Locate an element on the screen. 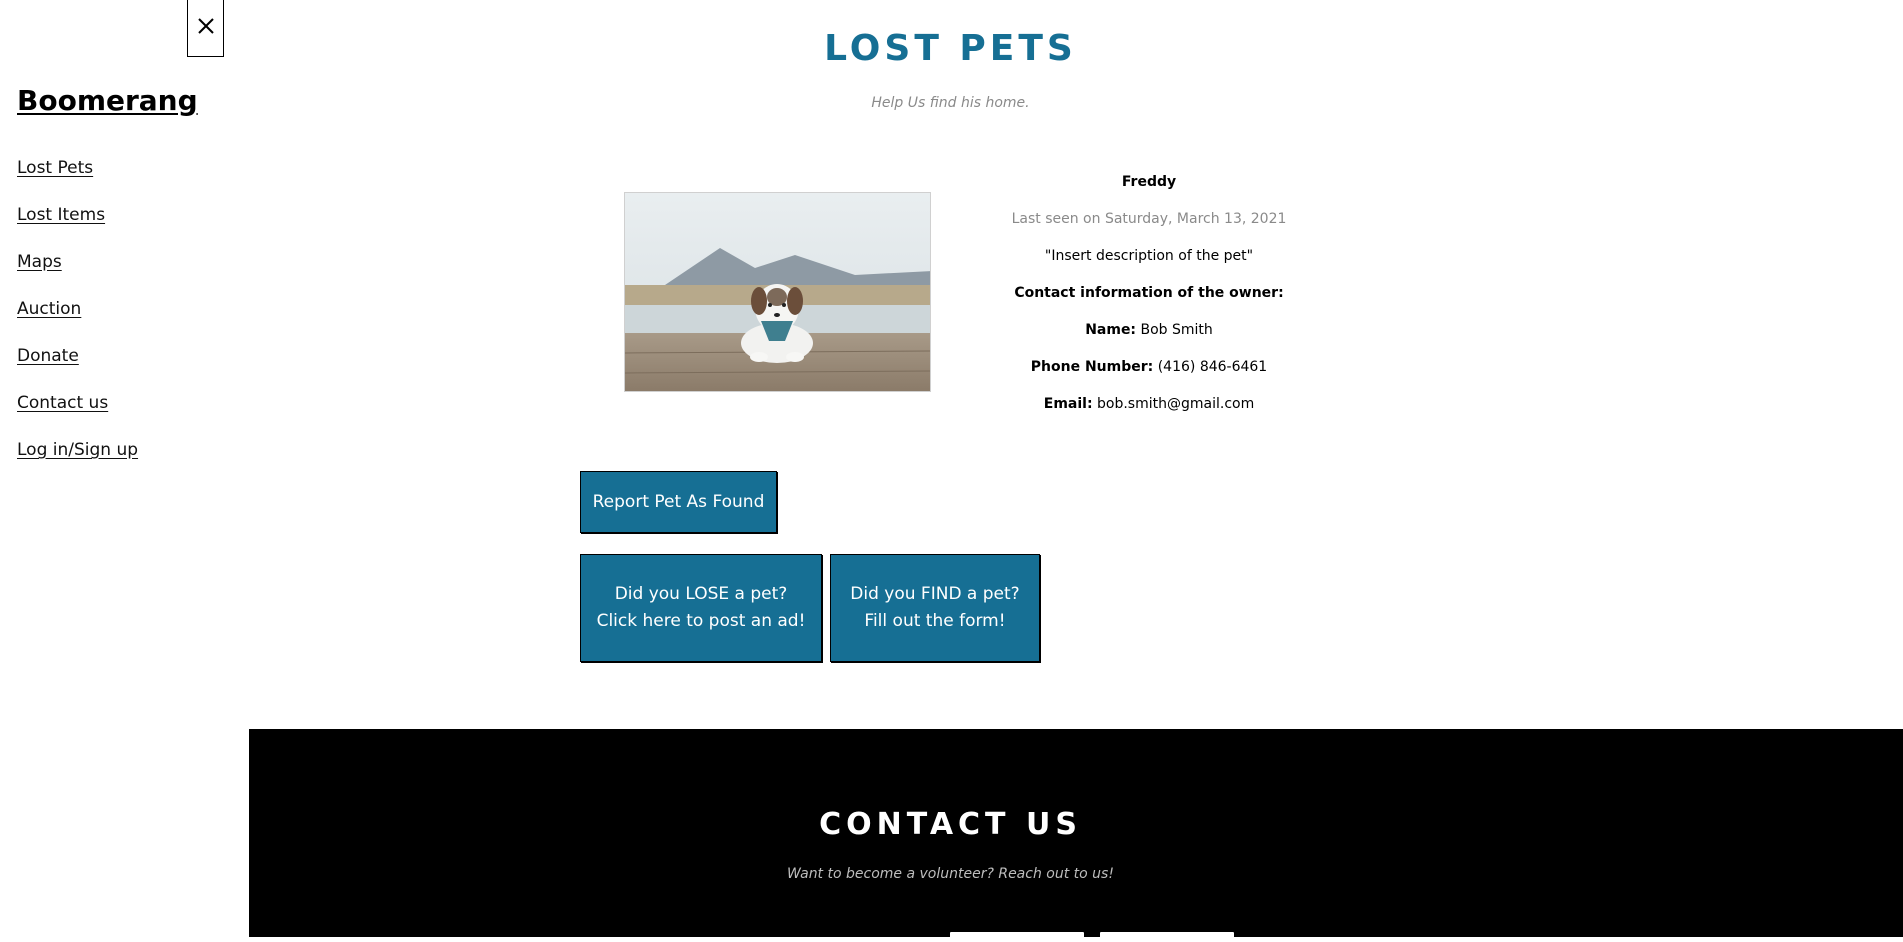  page-subtitle: Help Us find his home. is located at coordinates (950, 103).